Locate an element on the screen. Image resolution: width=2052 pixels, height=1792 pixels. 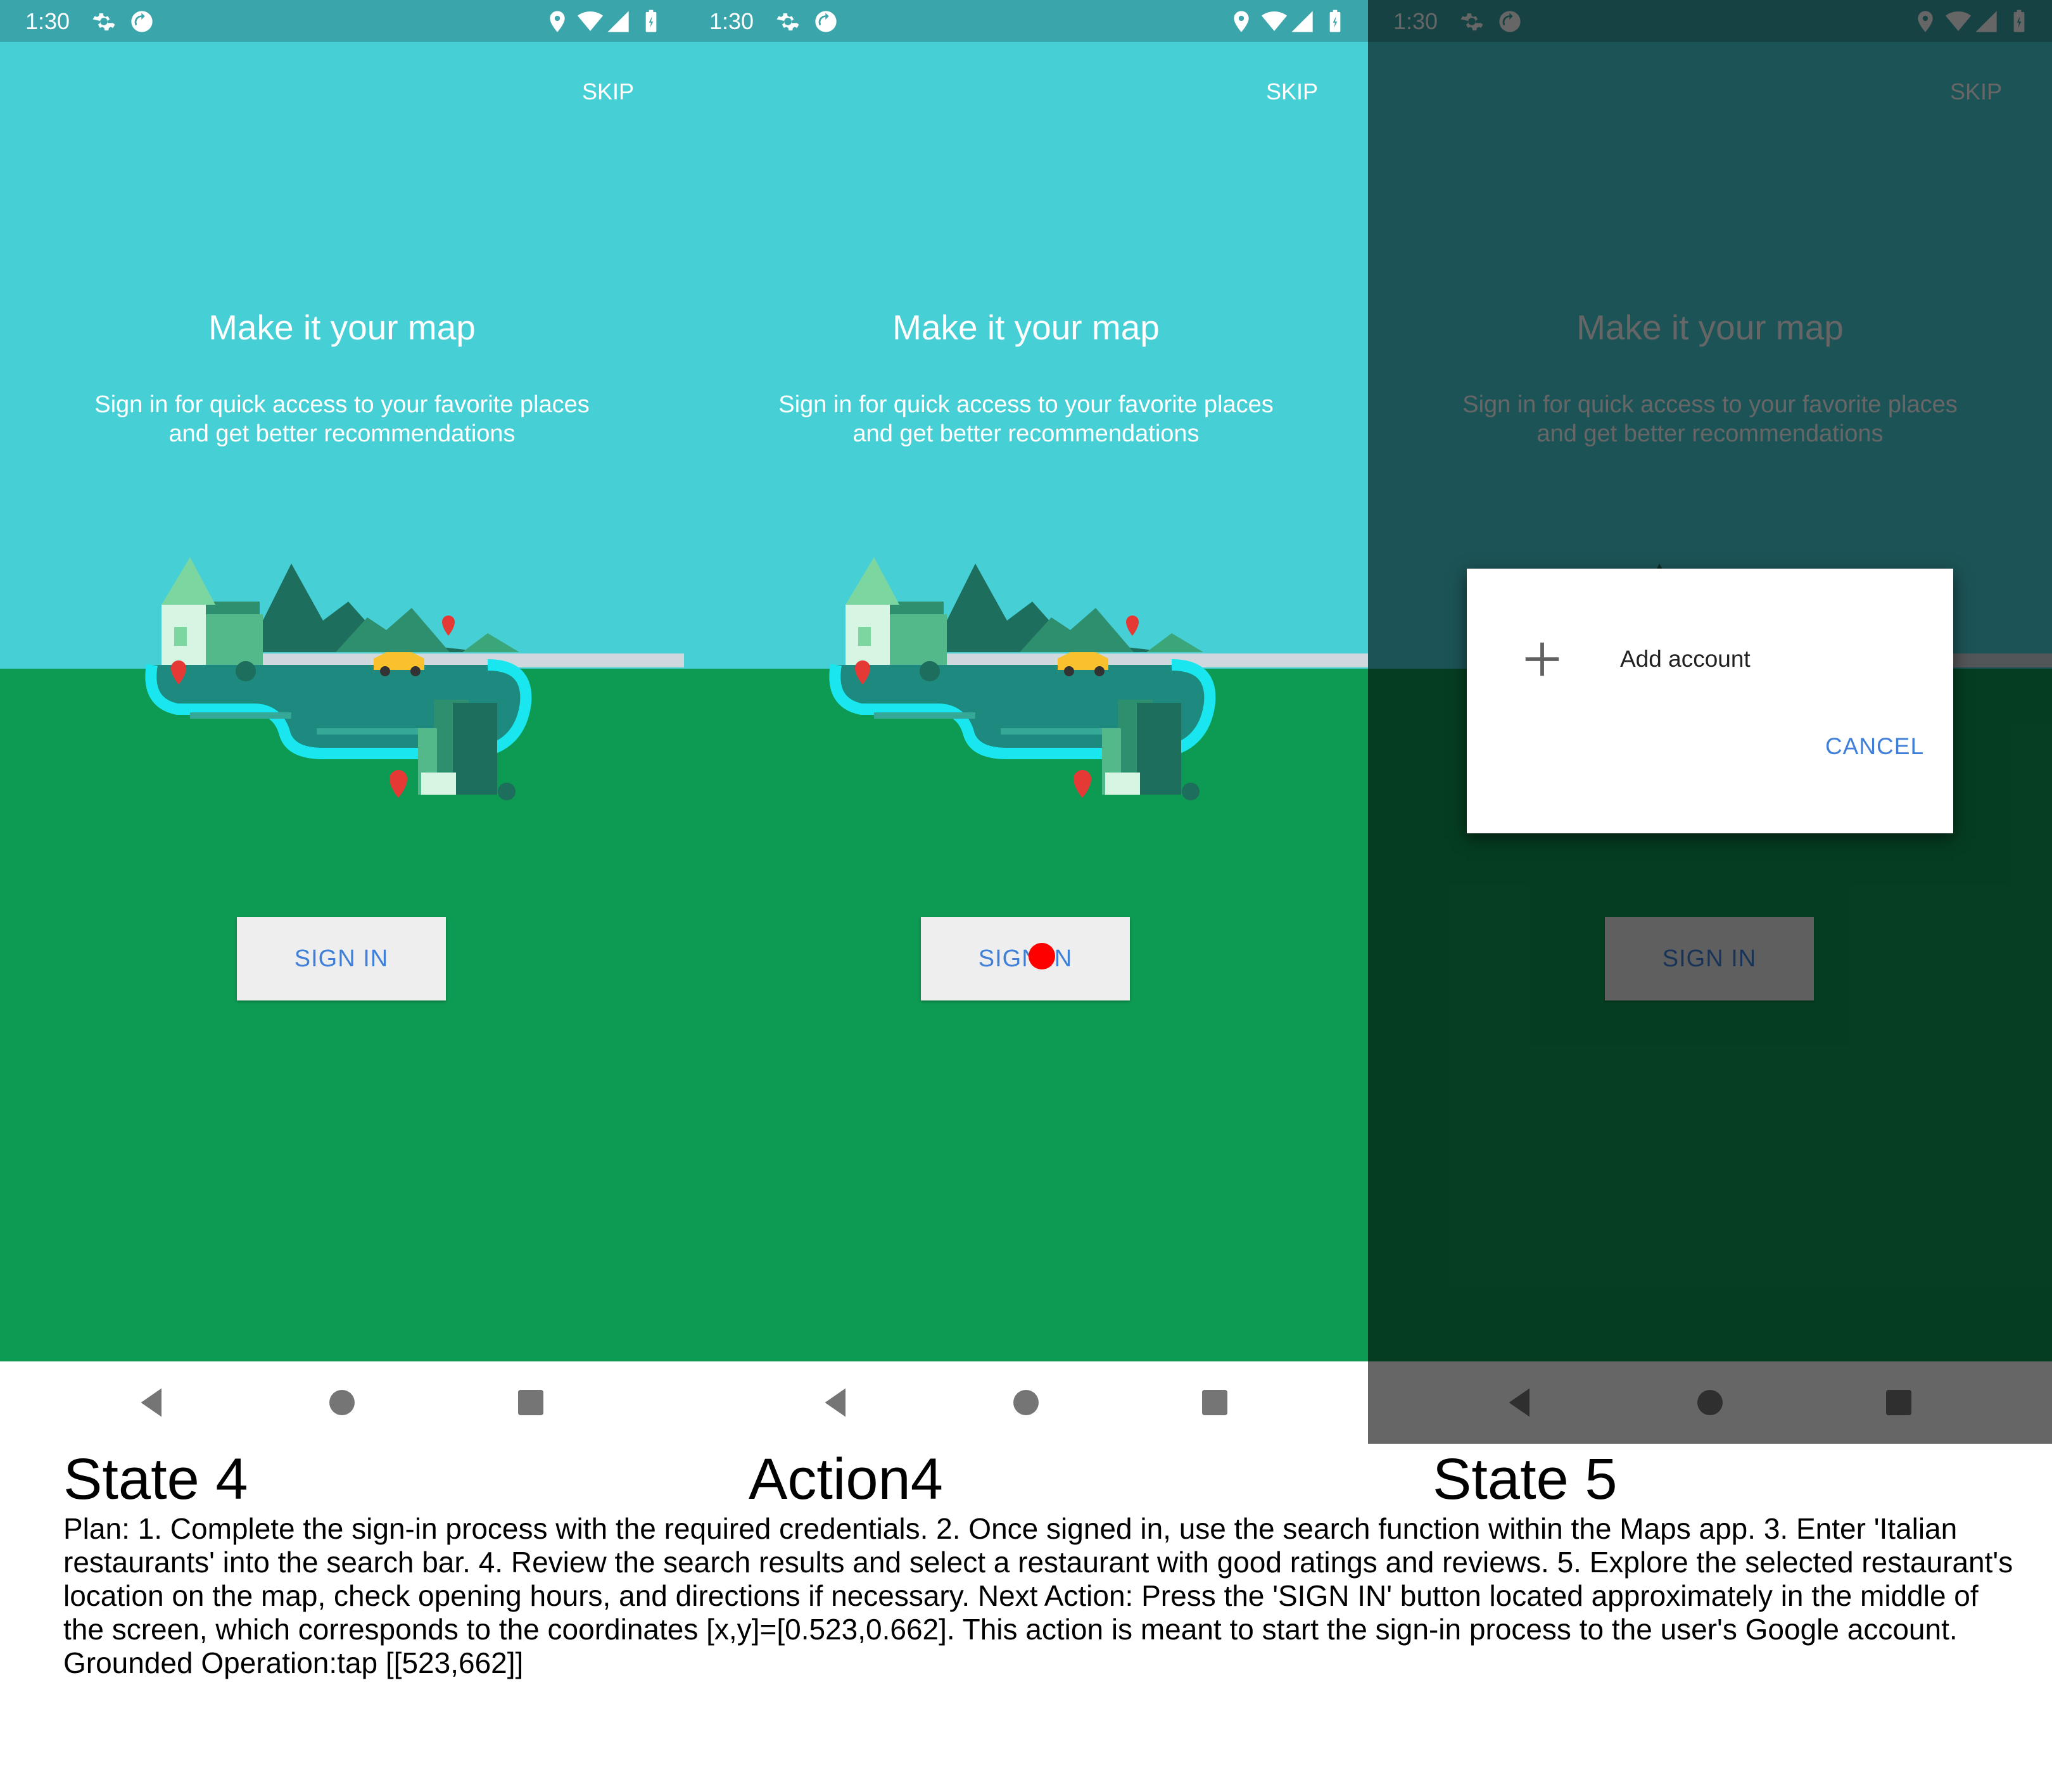
caption-state-5: State 5 is located at coordinates (1525, 1479).